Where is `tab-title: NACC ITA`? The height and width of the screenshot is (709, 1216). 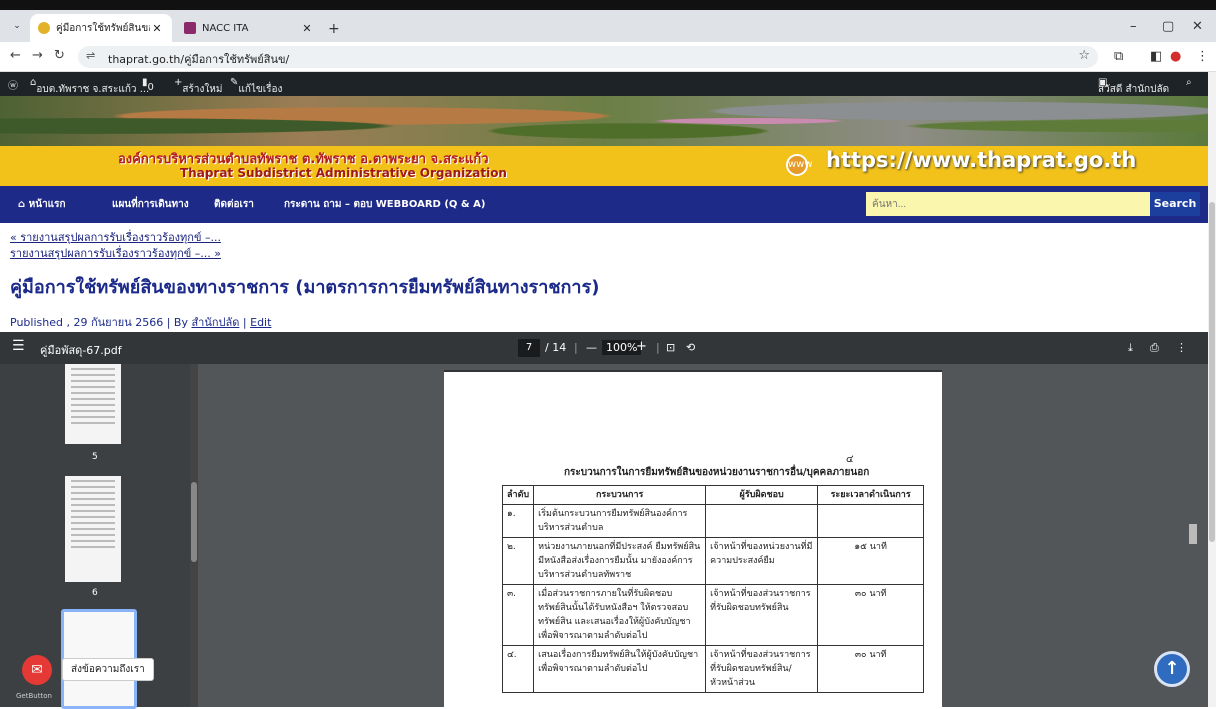 tab-title: NACC ITA is located at coordinates (225, 28).